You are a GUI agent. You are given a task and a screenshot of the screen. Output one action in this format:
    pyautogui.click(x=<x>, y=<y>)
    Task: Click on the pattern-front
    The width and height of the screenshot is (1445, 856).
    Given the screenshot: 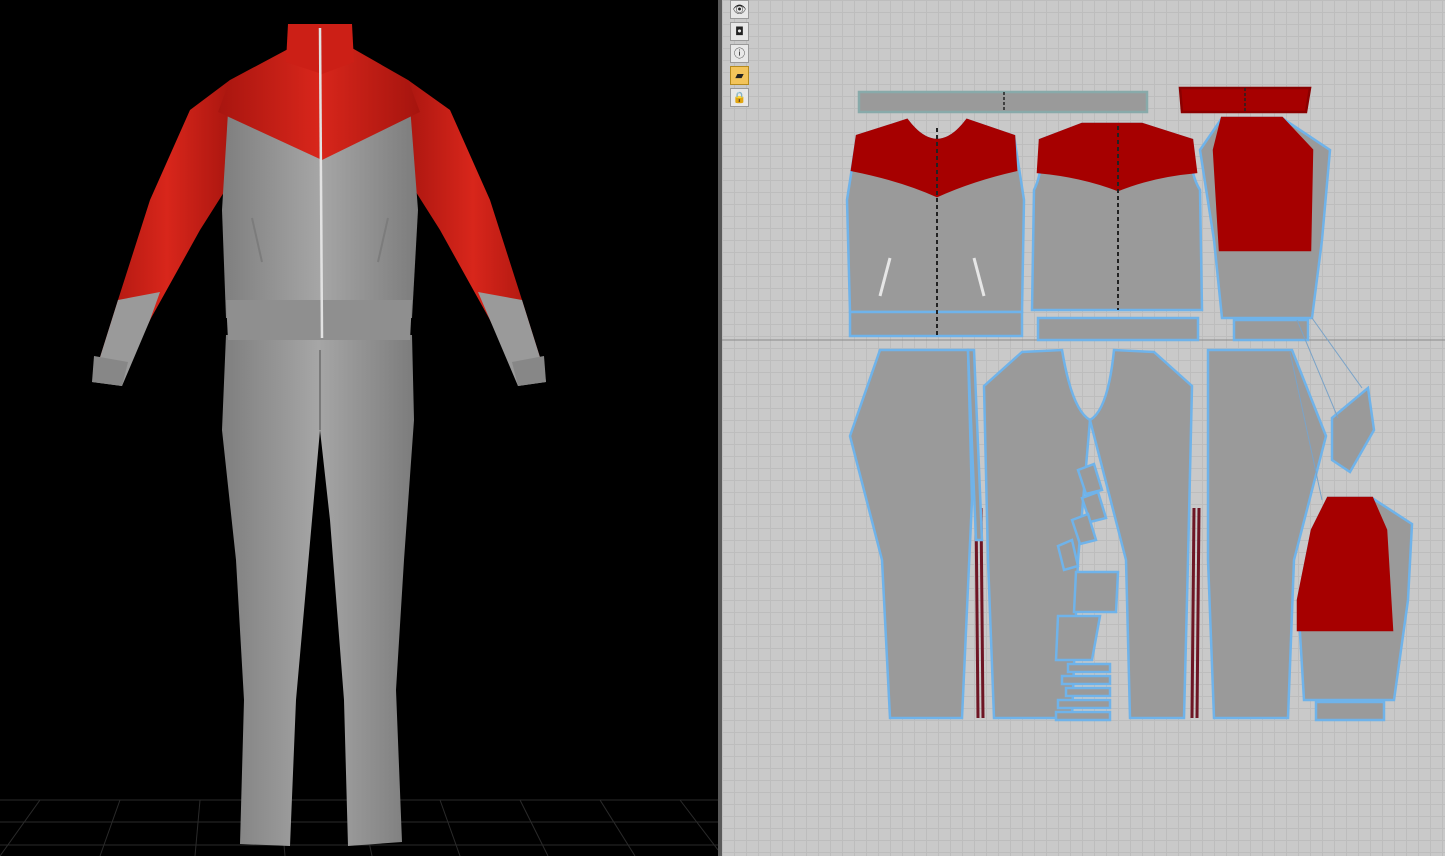 What is the action you would take?
    pyautogui.click(x=935, y=228)
    